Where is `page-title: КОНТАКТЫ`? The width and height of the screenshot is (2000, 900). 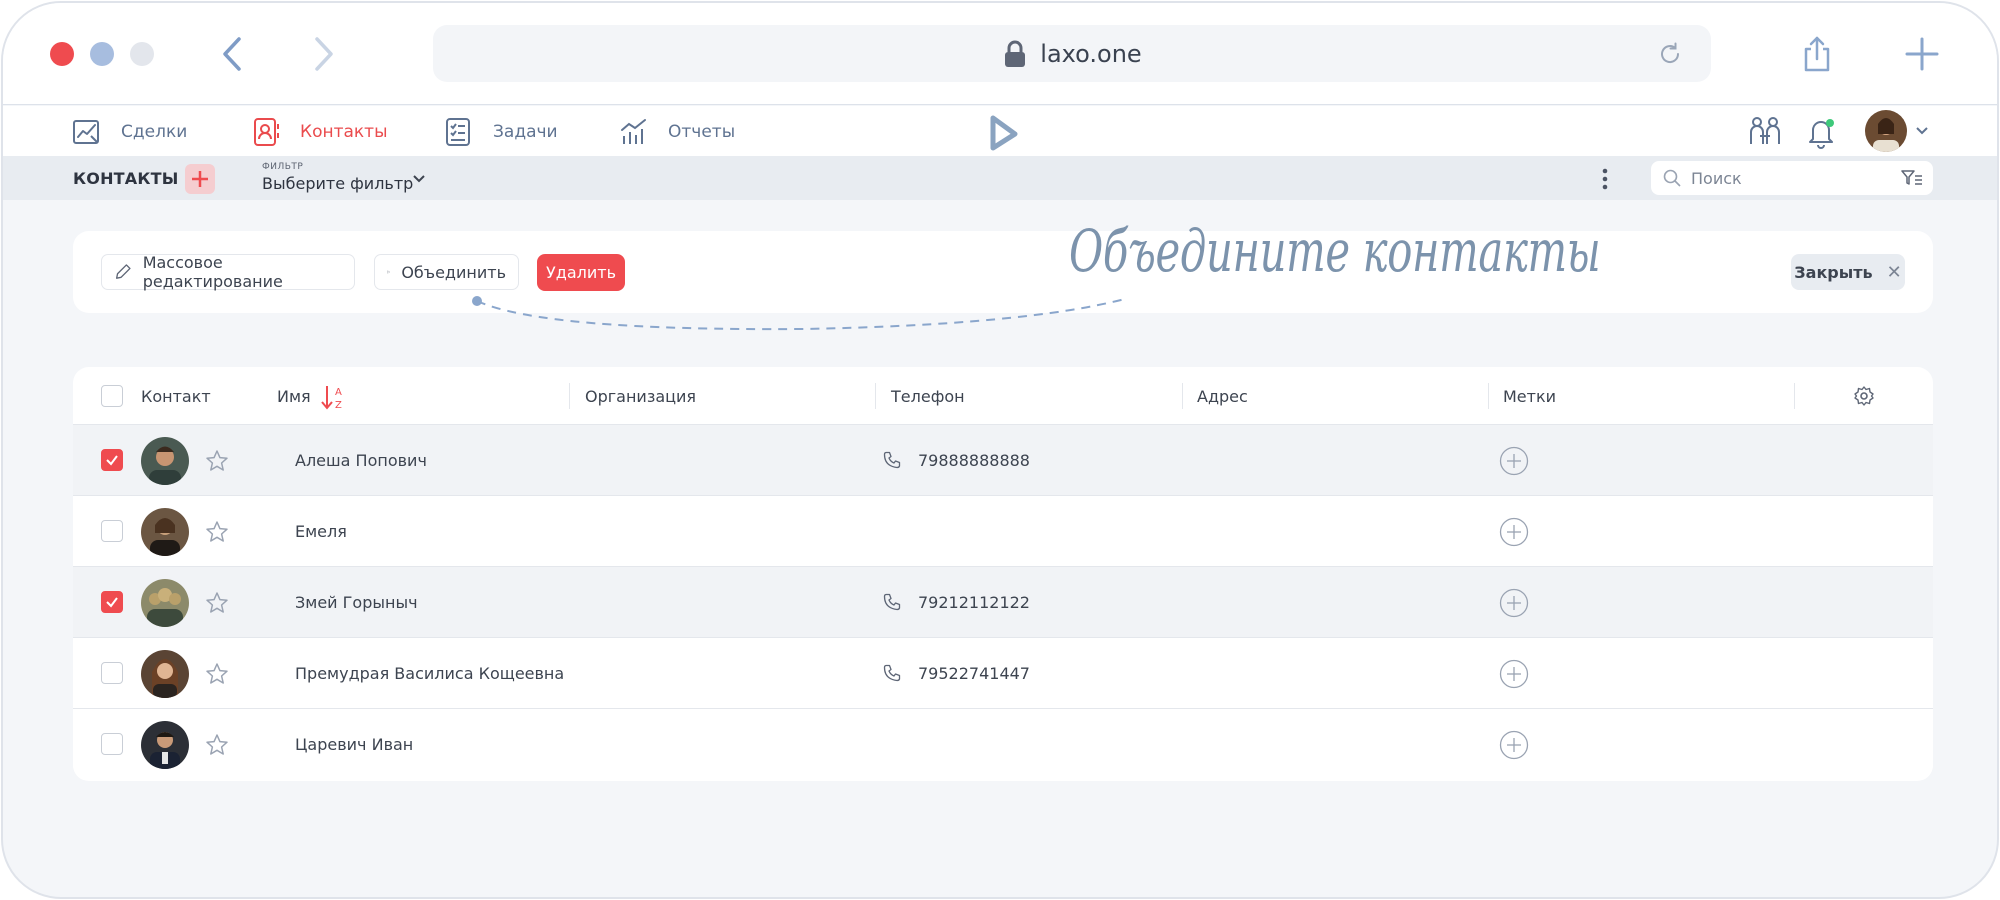 page-title: КОНТАКТЫ is located at coordinates (126, 178).